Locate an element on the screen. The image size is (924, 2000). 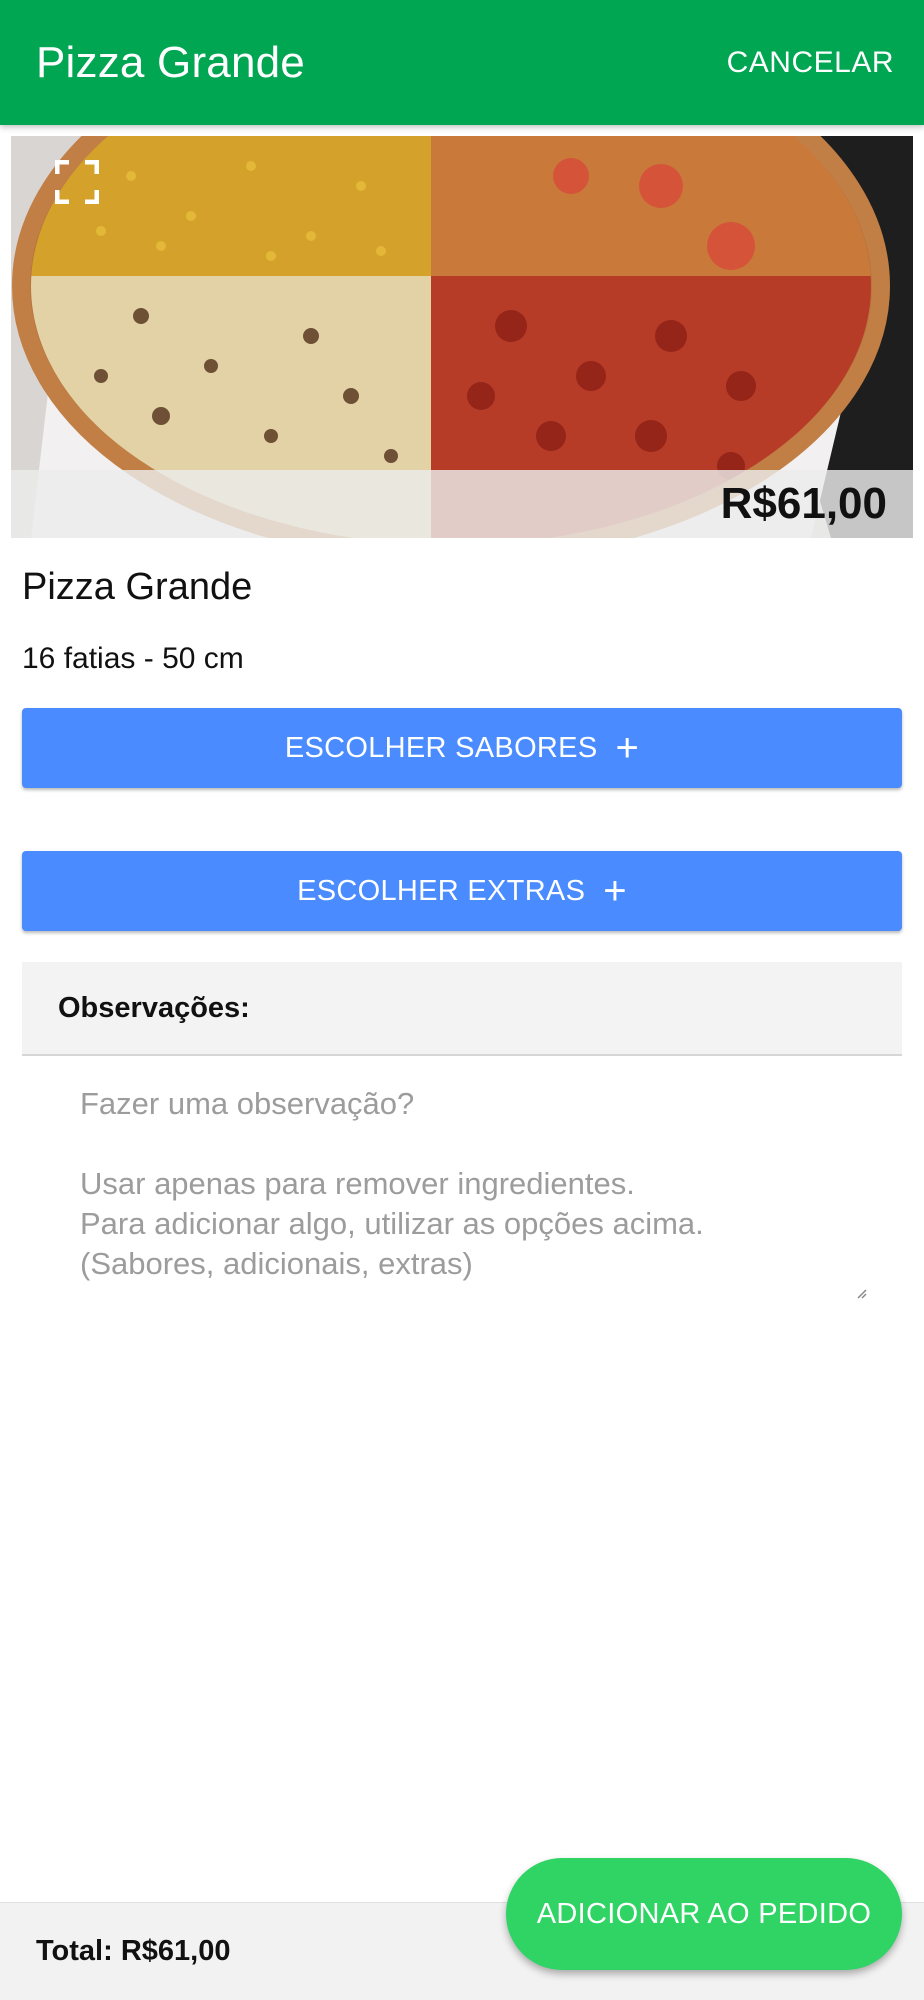
product-name: Pizza Grande is located at coordinates (137, 587).